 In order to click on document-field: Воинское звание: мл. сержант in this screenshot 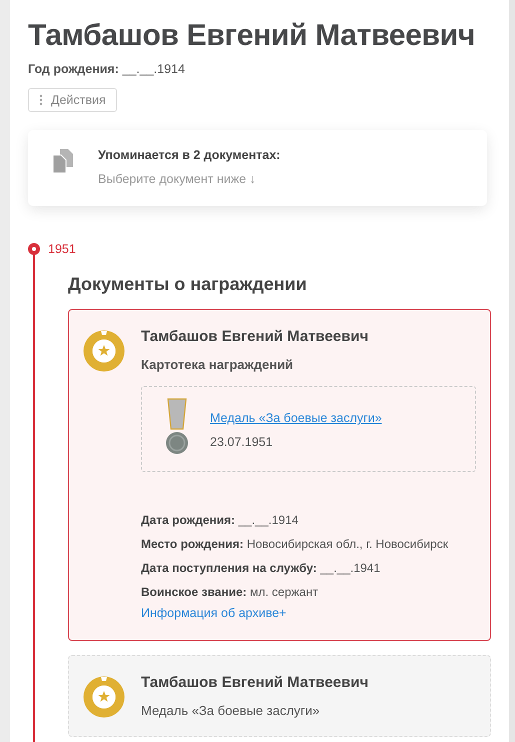, I will do `click(308, 592)`.